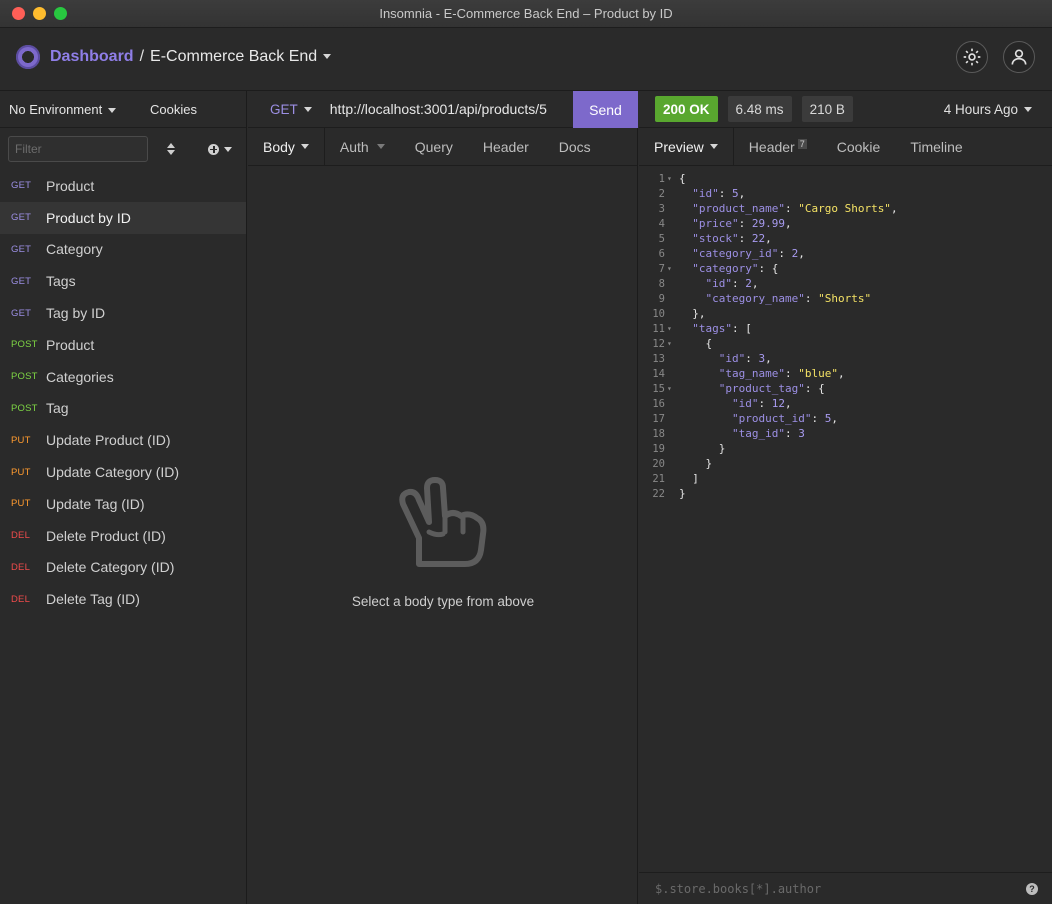  I want to click on sidebar-request-item: POST Categories, so click(123, 377).